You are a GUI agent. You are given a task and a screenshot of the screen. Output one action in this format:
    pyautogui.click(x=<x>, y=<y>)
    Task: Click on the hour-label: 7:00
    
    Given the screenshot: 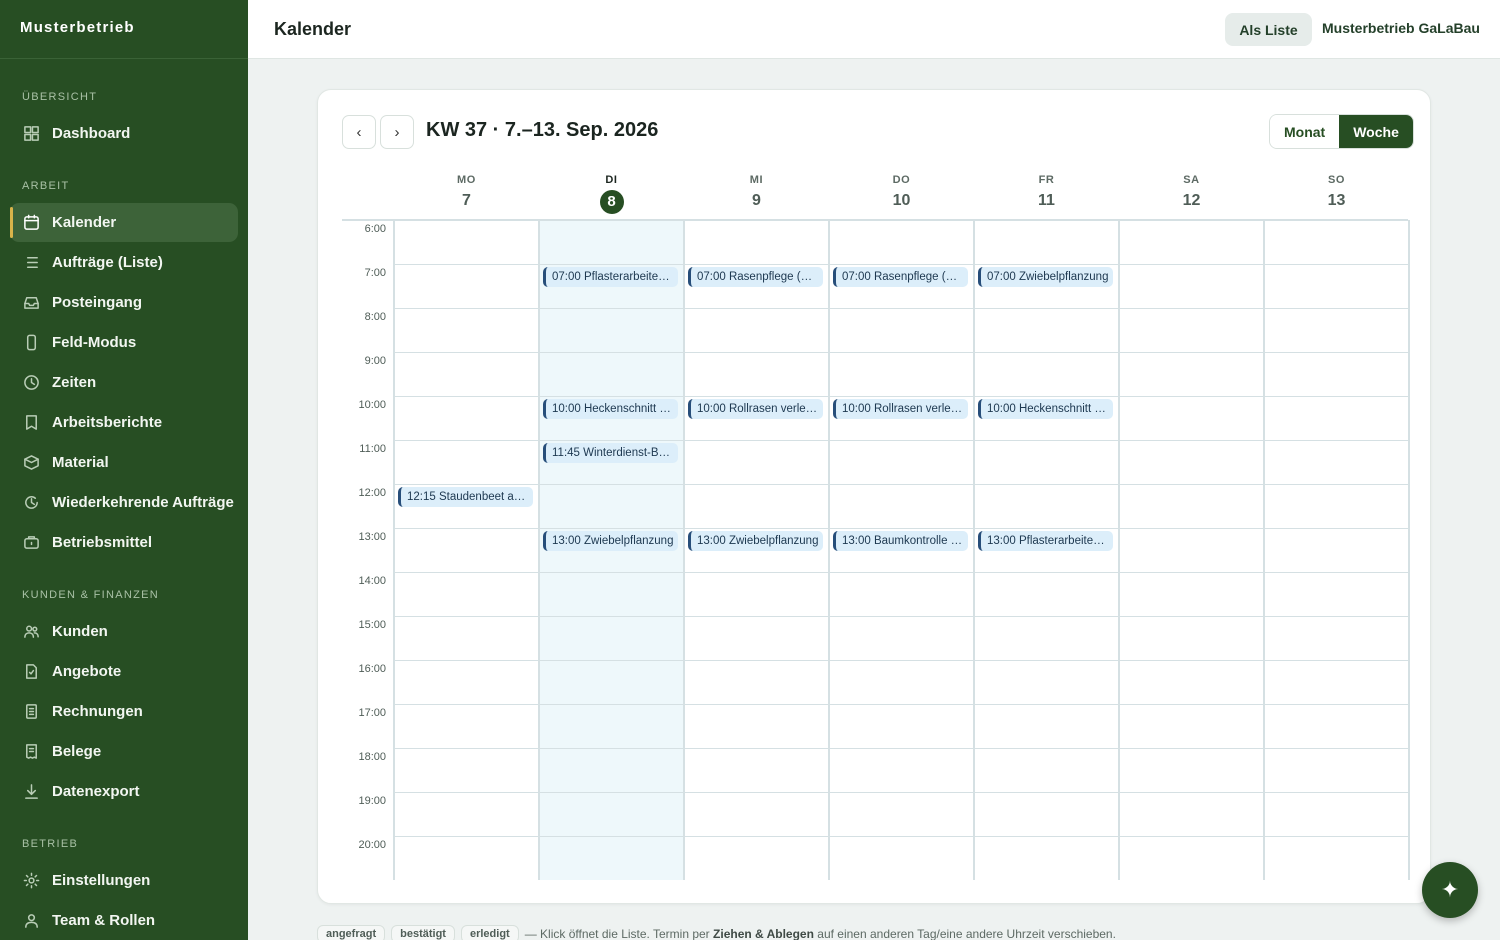 What is the action you would take?
    pyautogui.click(x=375, y=273)
    